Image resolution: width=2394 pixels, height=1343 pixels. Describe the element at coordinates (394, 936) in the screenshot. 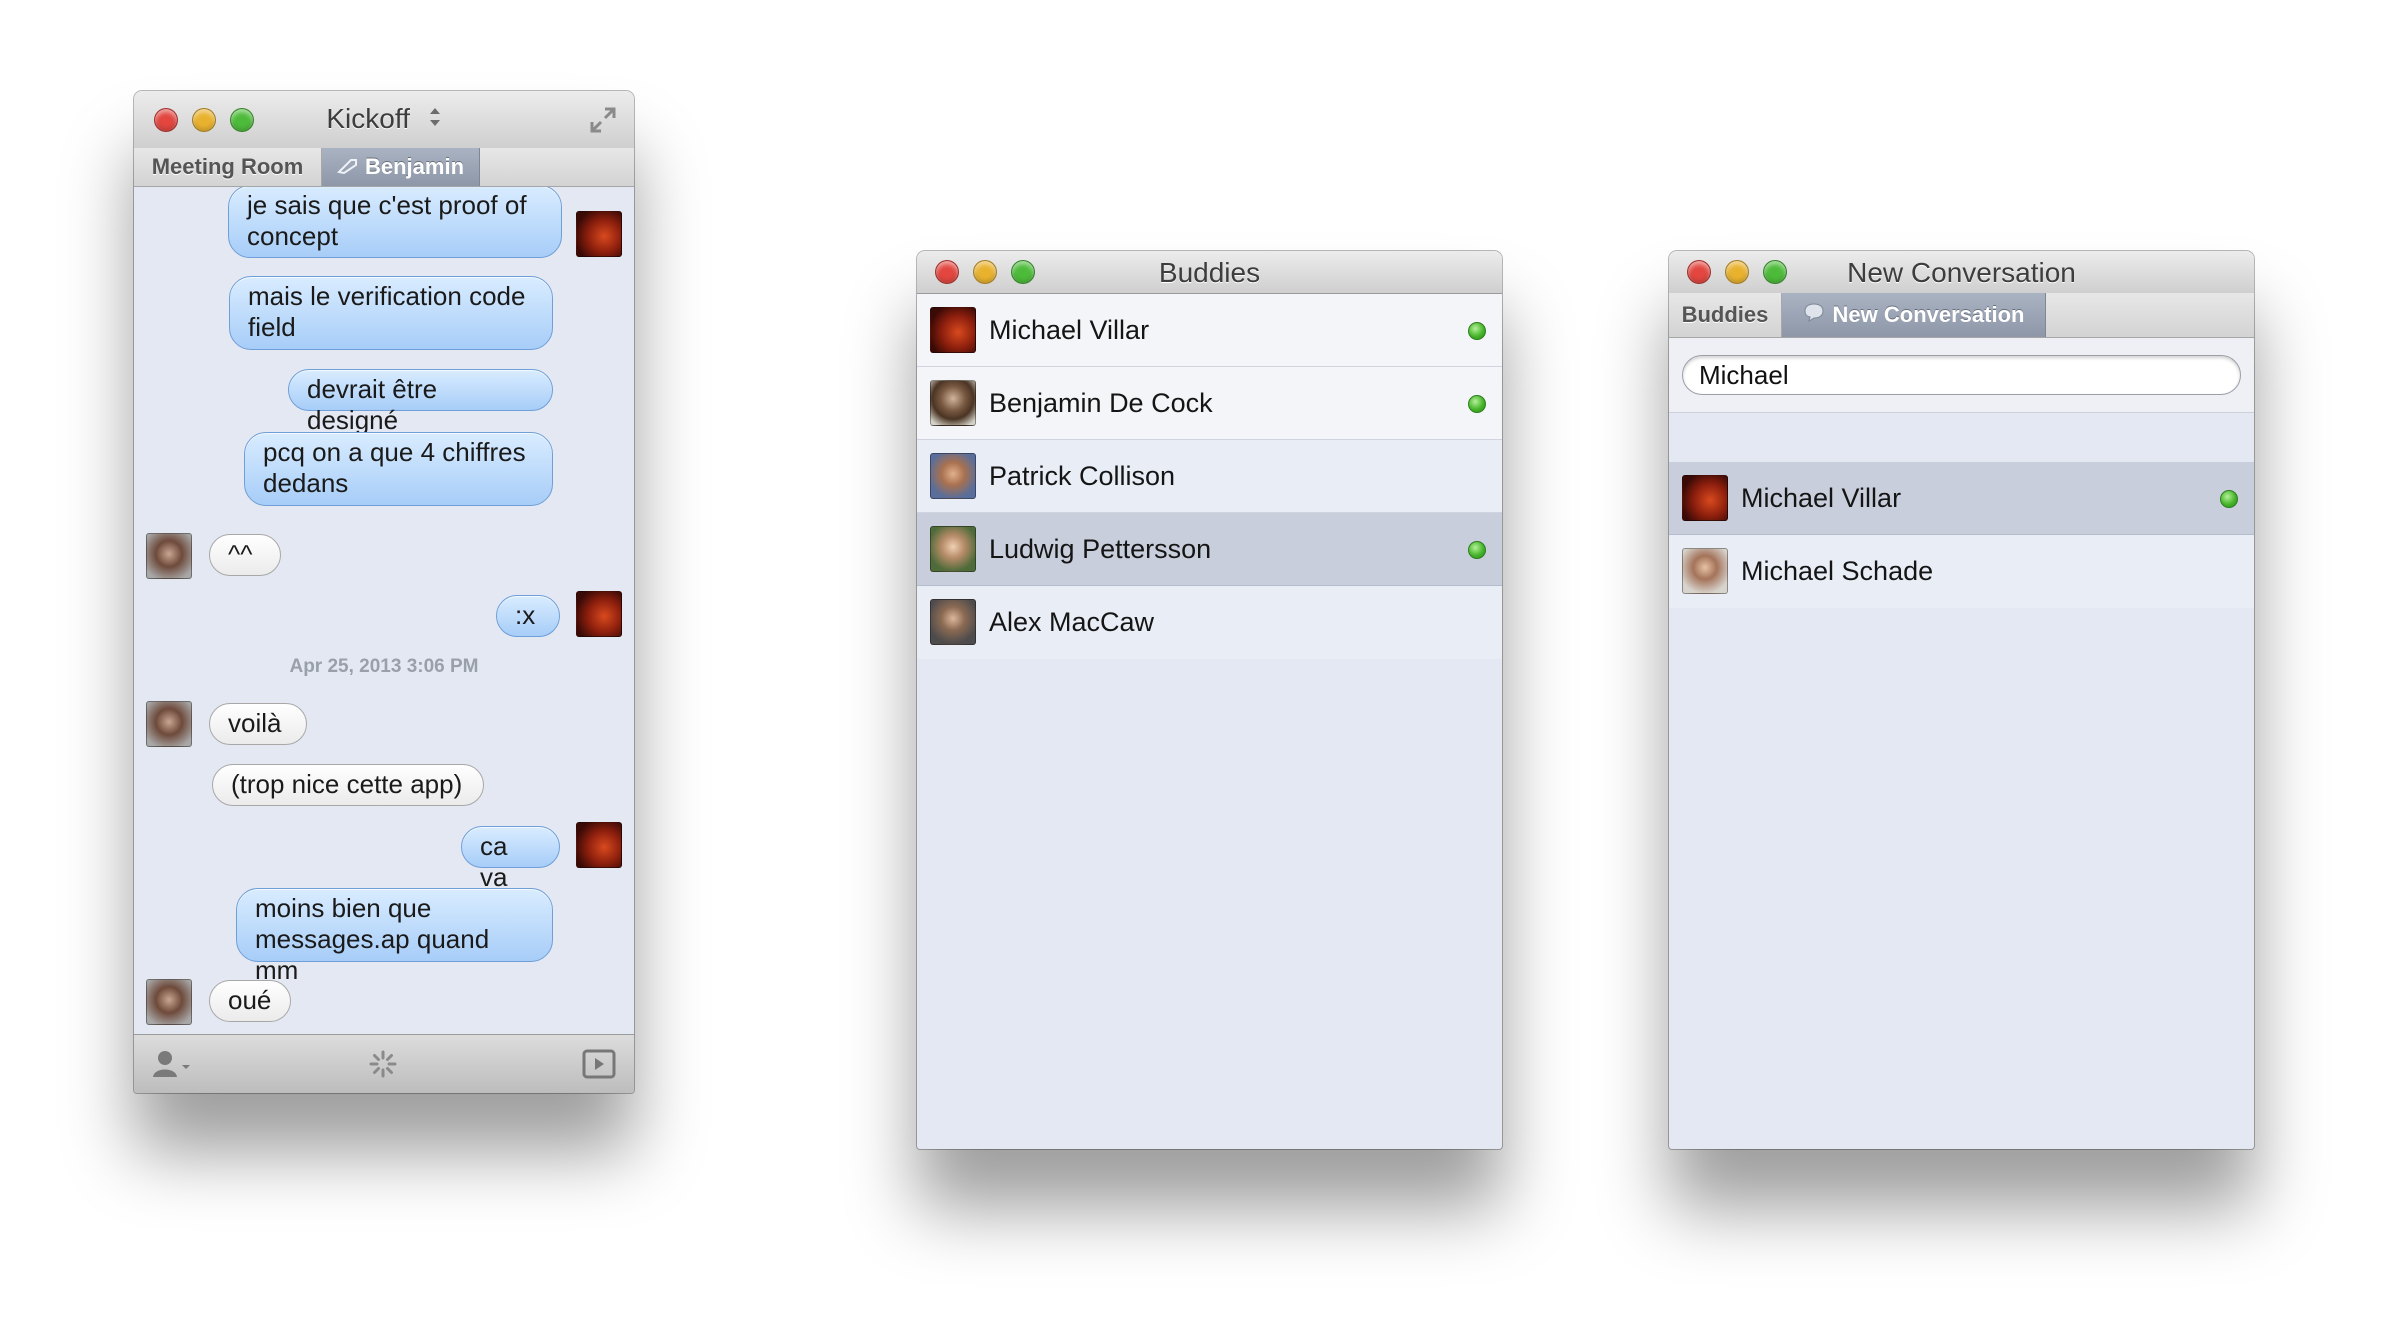

I see `message-bubble: moins bien que messages.ap quand mm` at that location.